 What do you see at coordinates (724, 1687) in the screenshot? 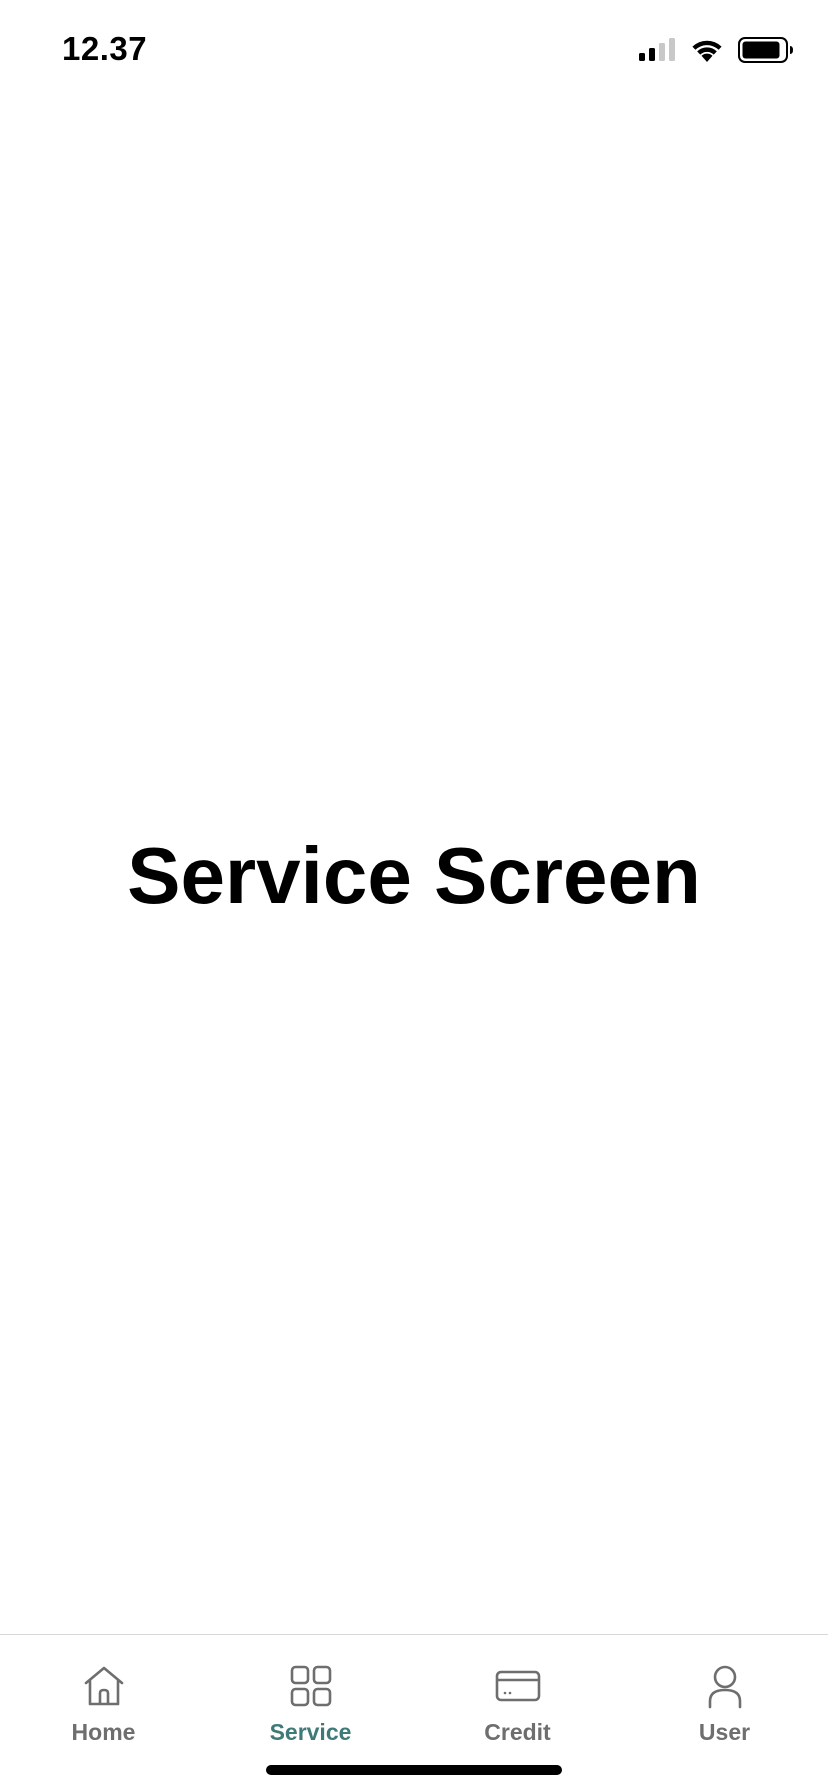
I see `user-icon` at bounding box center [724, 1687].